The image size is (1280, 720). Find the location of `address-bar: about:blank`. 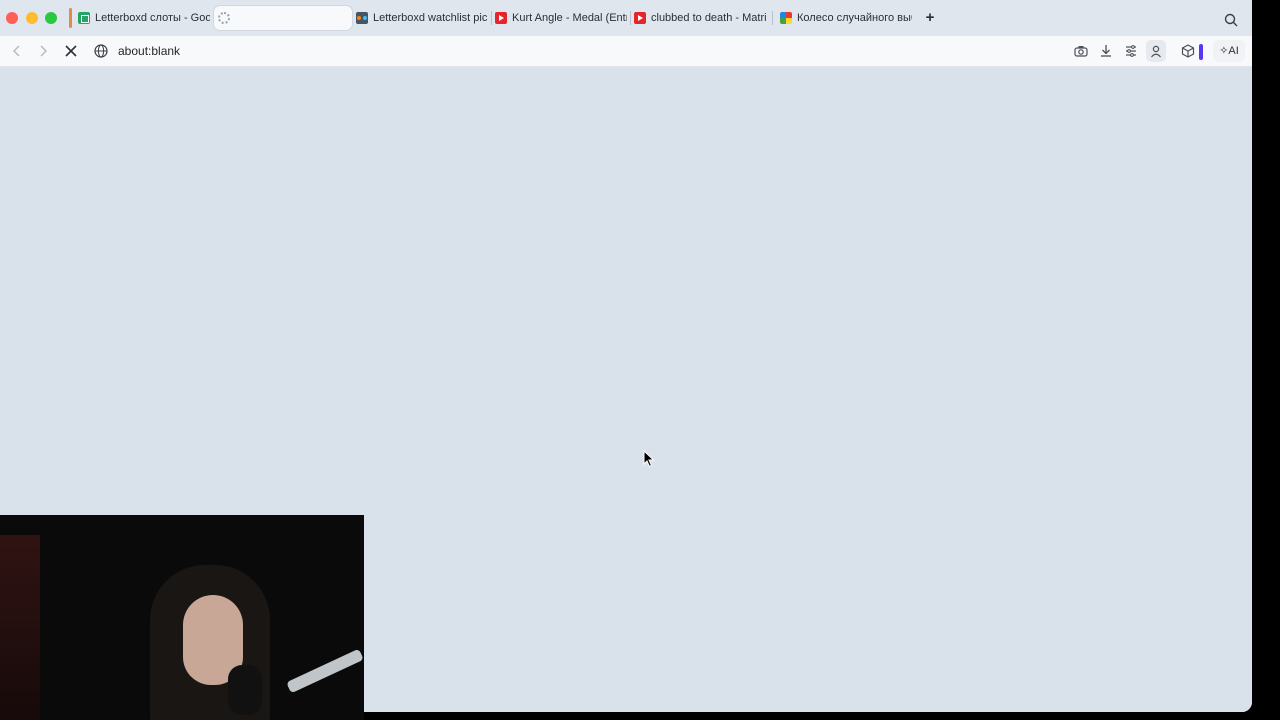

address-bar: about:blank is located at coordinates (149, 51).